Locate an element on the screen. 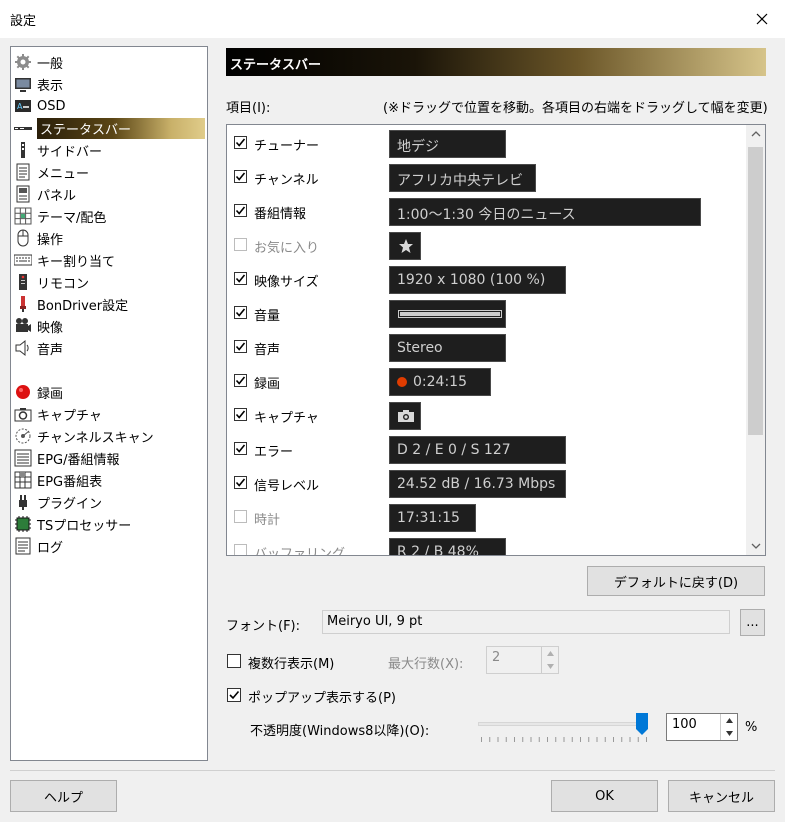  tree-item-14: 録画 is located at coordinates (38, 392).